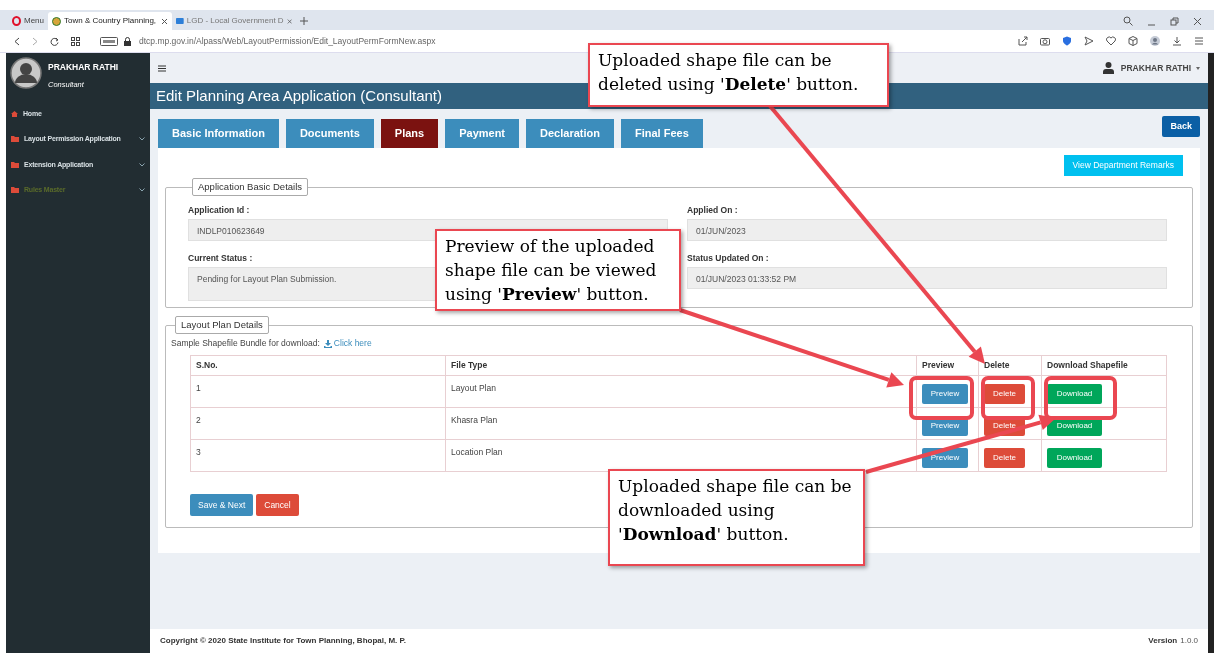 This screenshot has width=1214, height=653. Describe the element at coordinates (318, 391) in the screenshot. I see `table-cell: 1` at that location.